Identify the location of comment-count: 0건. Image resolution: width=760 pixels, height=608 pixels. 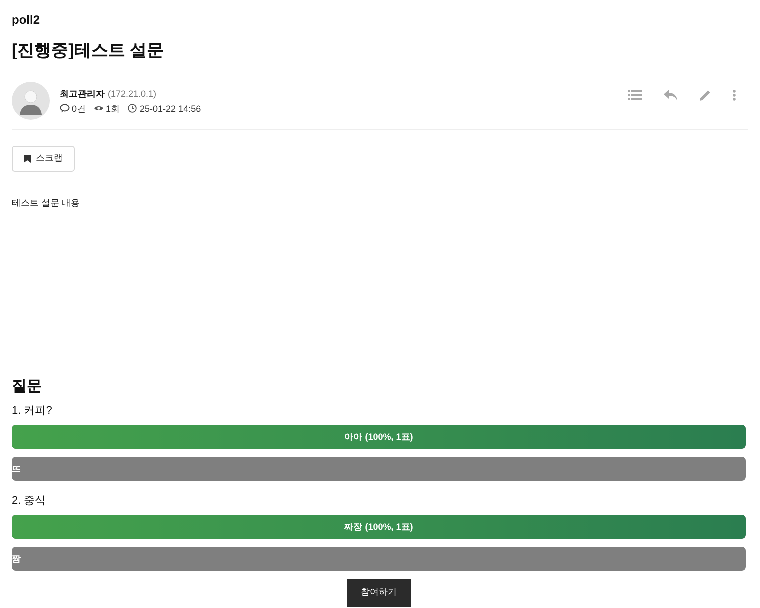
(79, 108).